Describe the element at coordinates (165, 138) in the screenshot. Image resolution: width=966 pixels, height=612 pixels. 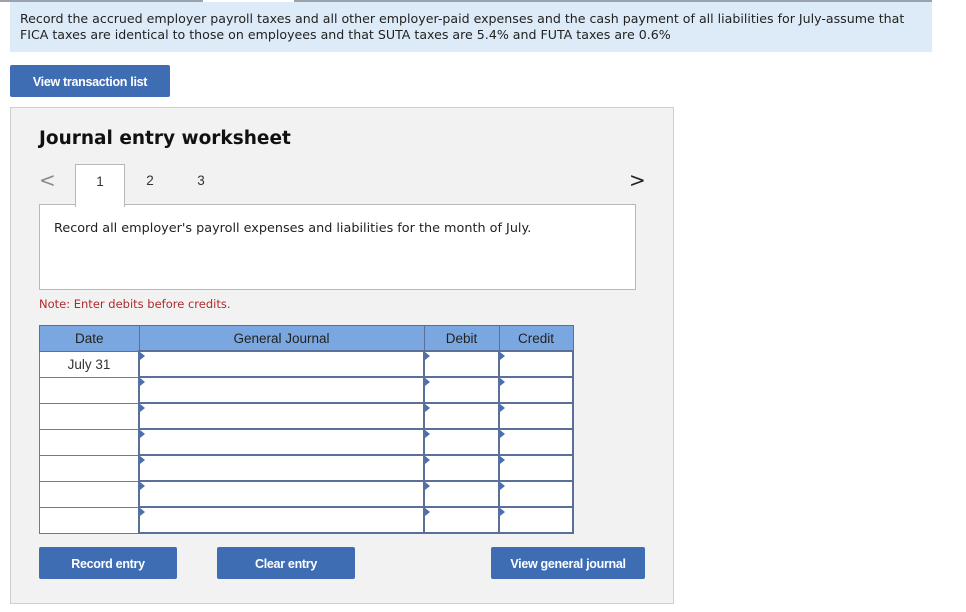
I see `worksheet-title: Journal entry worksheet` at that location.